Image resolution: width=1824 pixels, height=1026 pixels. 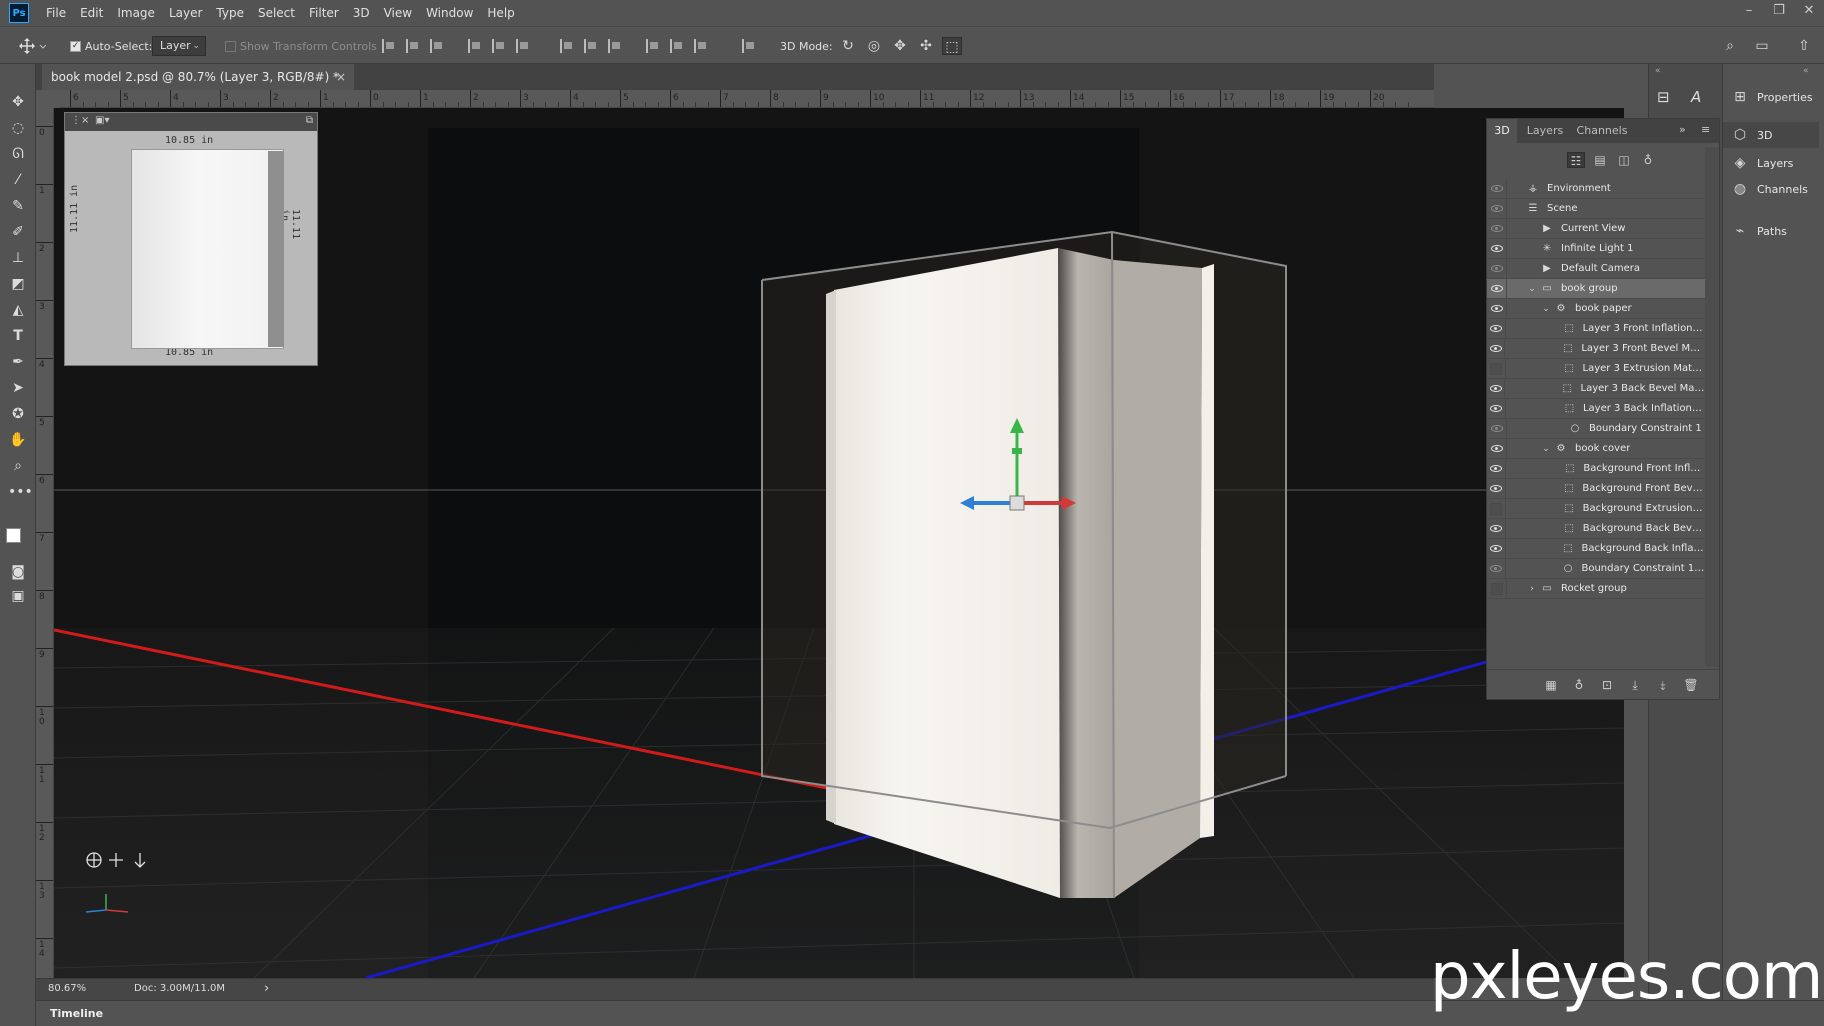 I want to click on distribute-right-icon, so click(x=701, y=46).